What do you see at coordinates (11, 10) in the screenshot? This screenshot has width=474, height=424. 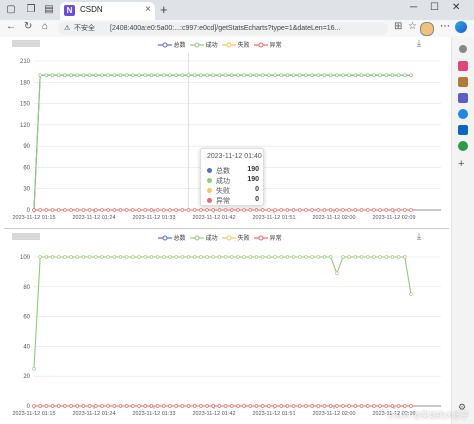 I see `profile-icon: ▢` at bounding box center [11, 10].